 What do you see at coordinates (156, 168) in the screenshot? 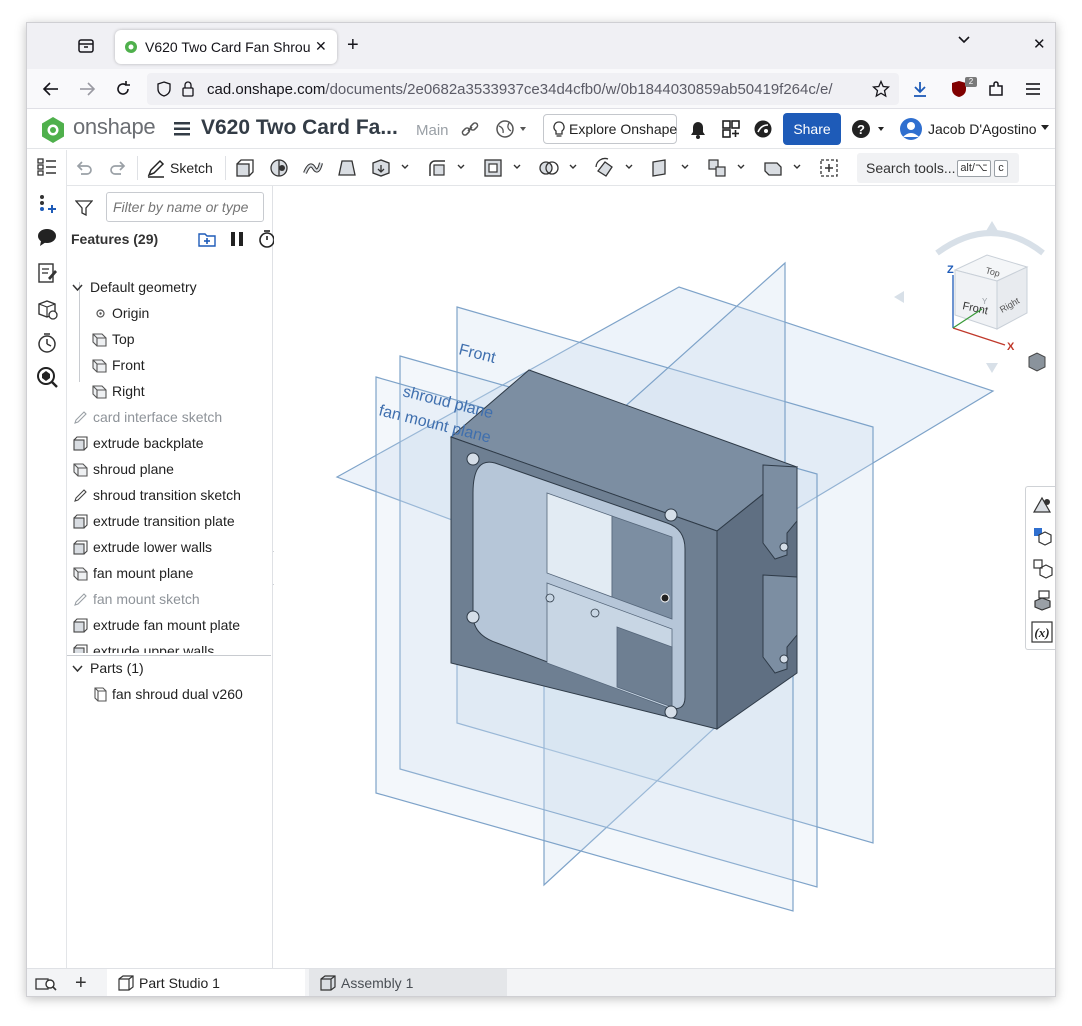
I see `sketch-pencil-icon` at bounding box center [156, 168].